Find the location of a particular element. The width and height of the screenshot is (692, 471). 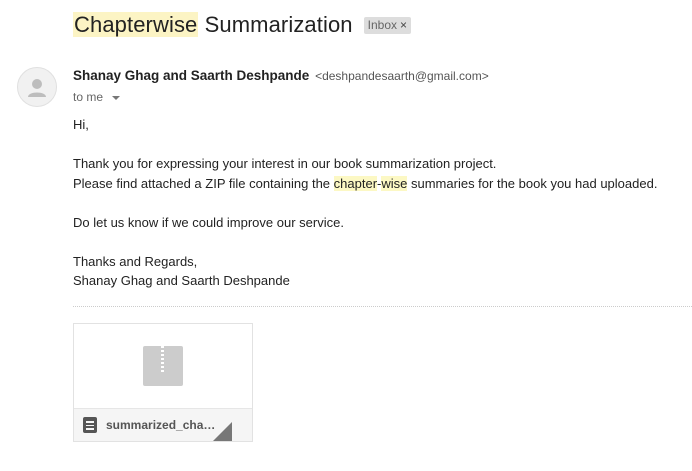

inbox-label-chip: Inbox × is located at coordinates (387, 25).